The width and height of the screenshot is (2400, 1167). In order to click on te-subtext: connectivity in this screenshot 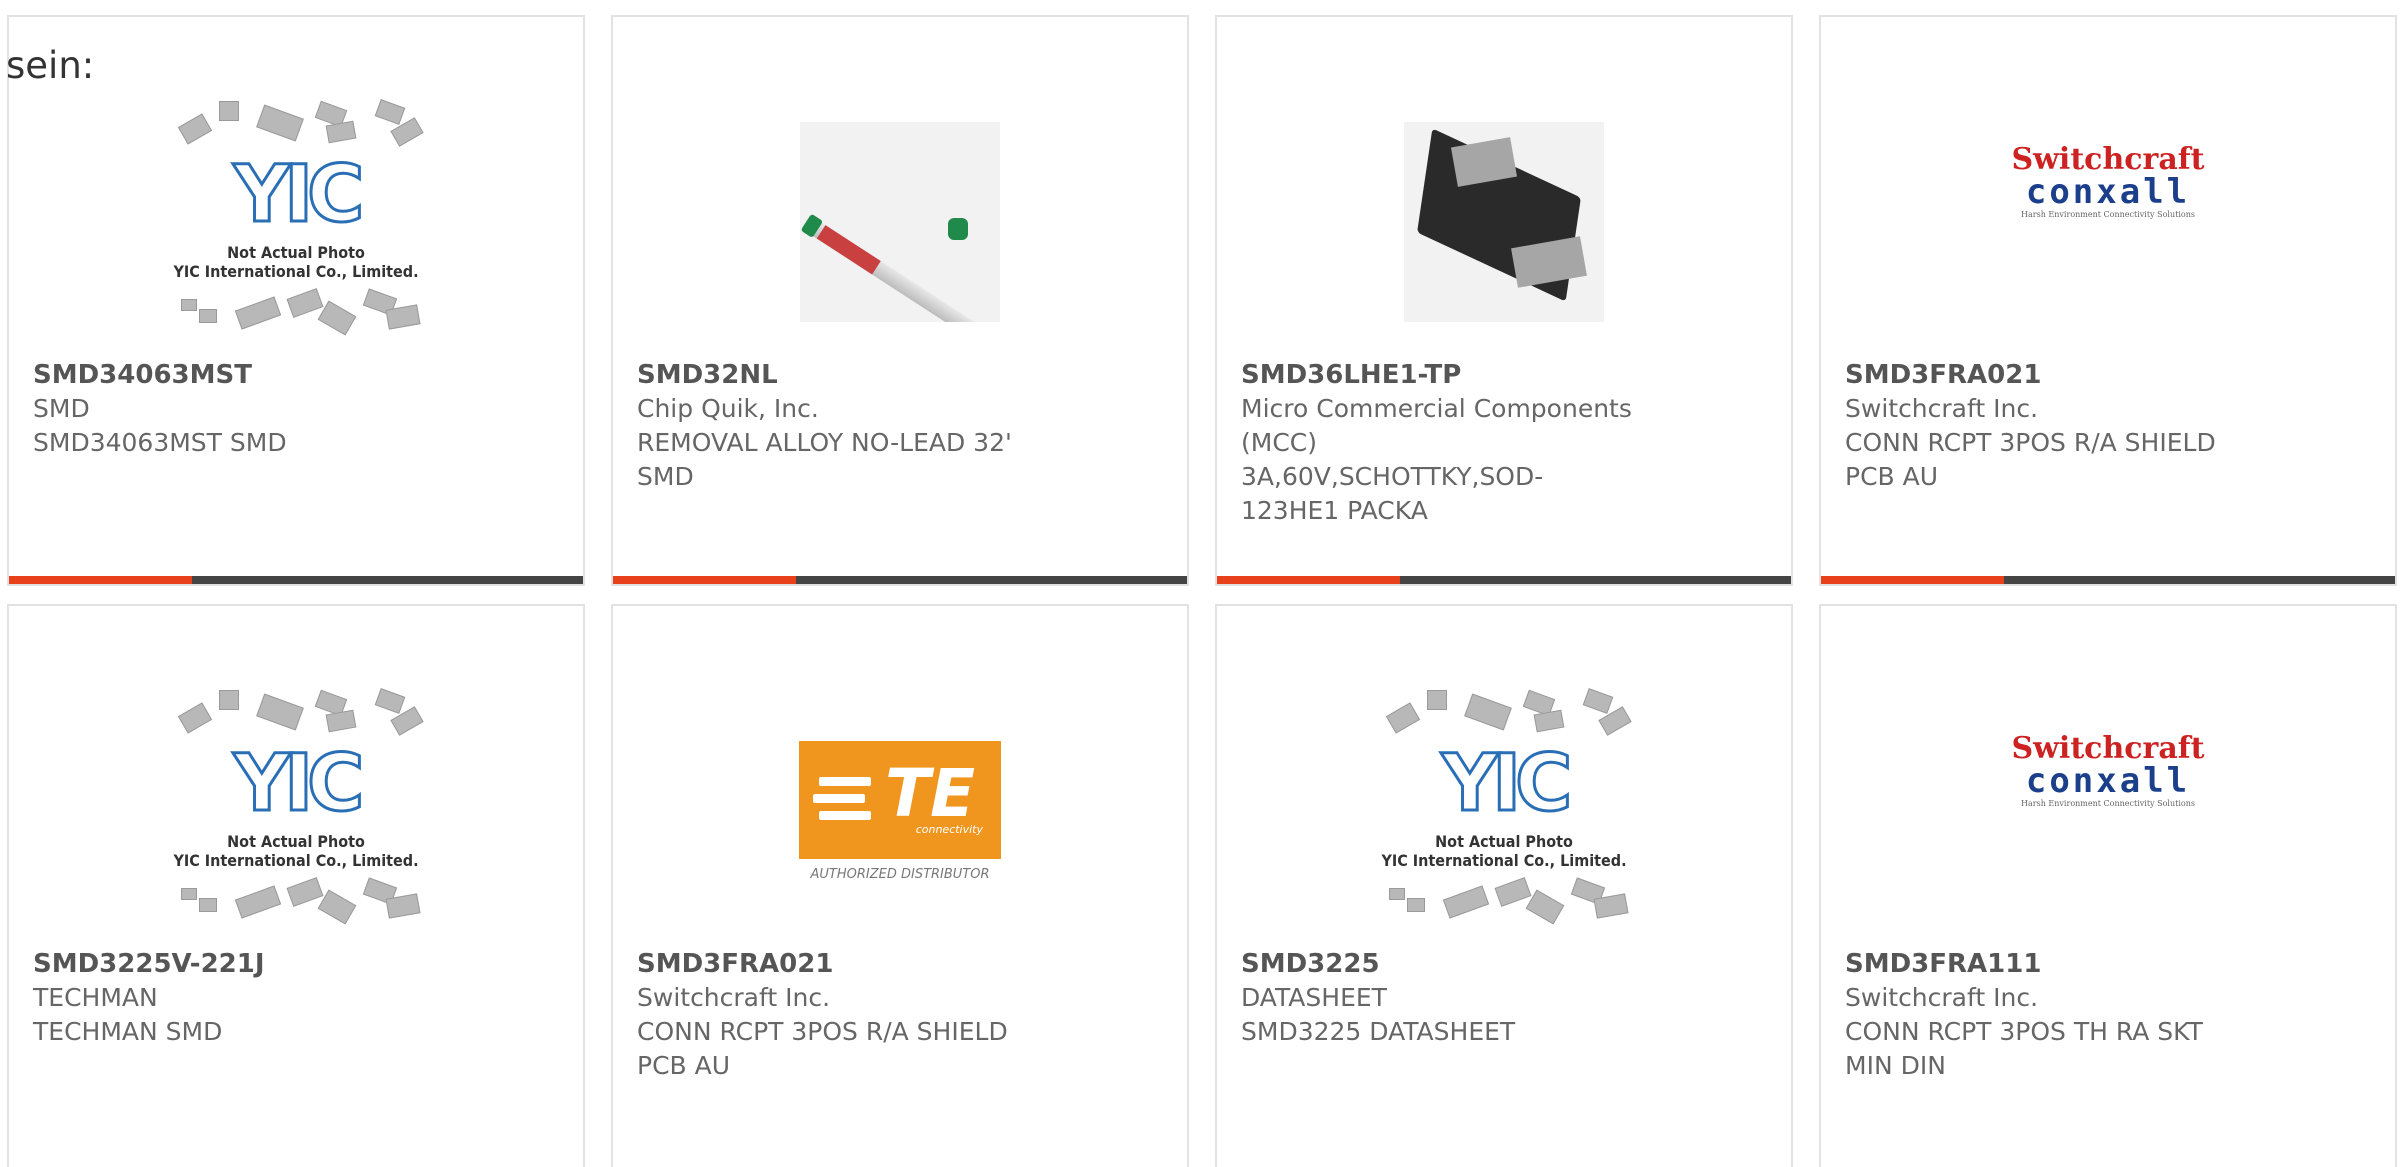, I will do `click(949, 829)`.